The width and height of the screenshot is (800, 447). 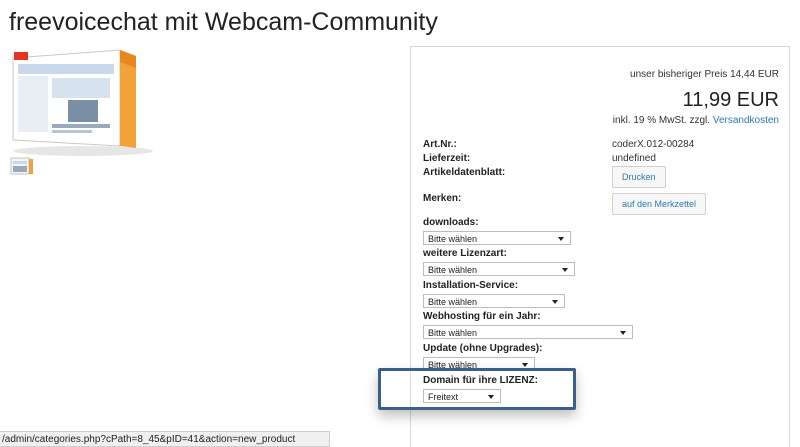 I want to click on product-thumbnail, so click(x=23, y=167).